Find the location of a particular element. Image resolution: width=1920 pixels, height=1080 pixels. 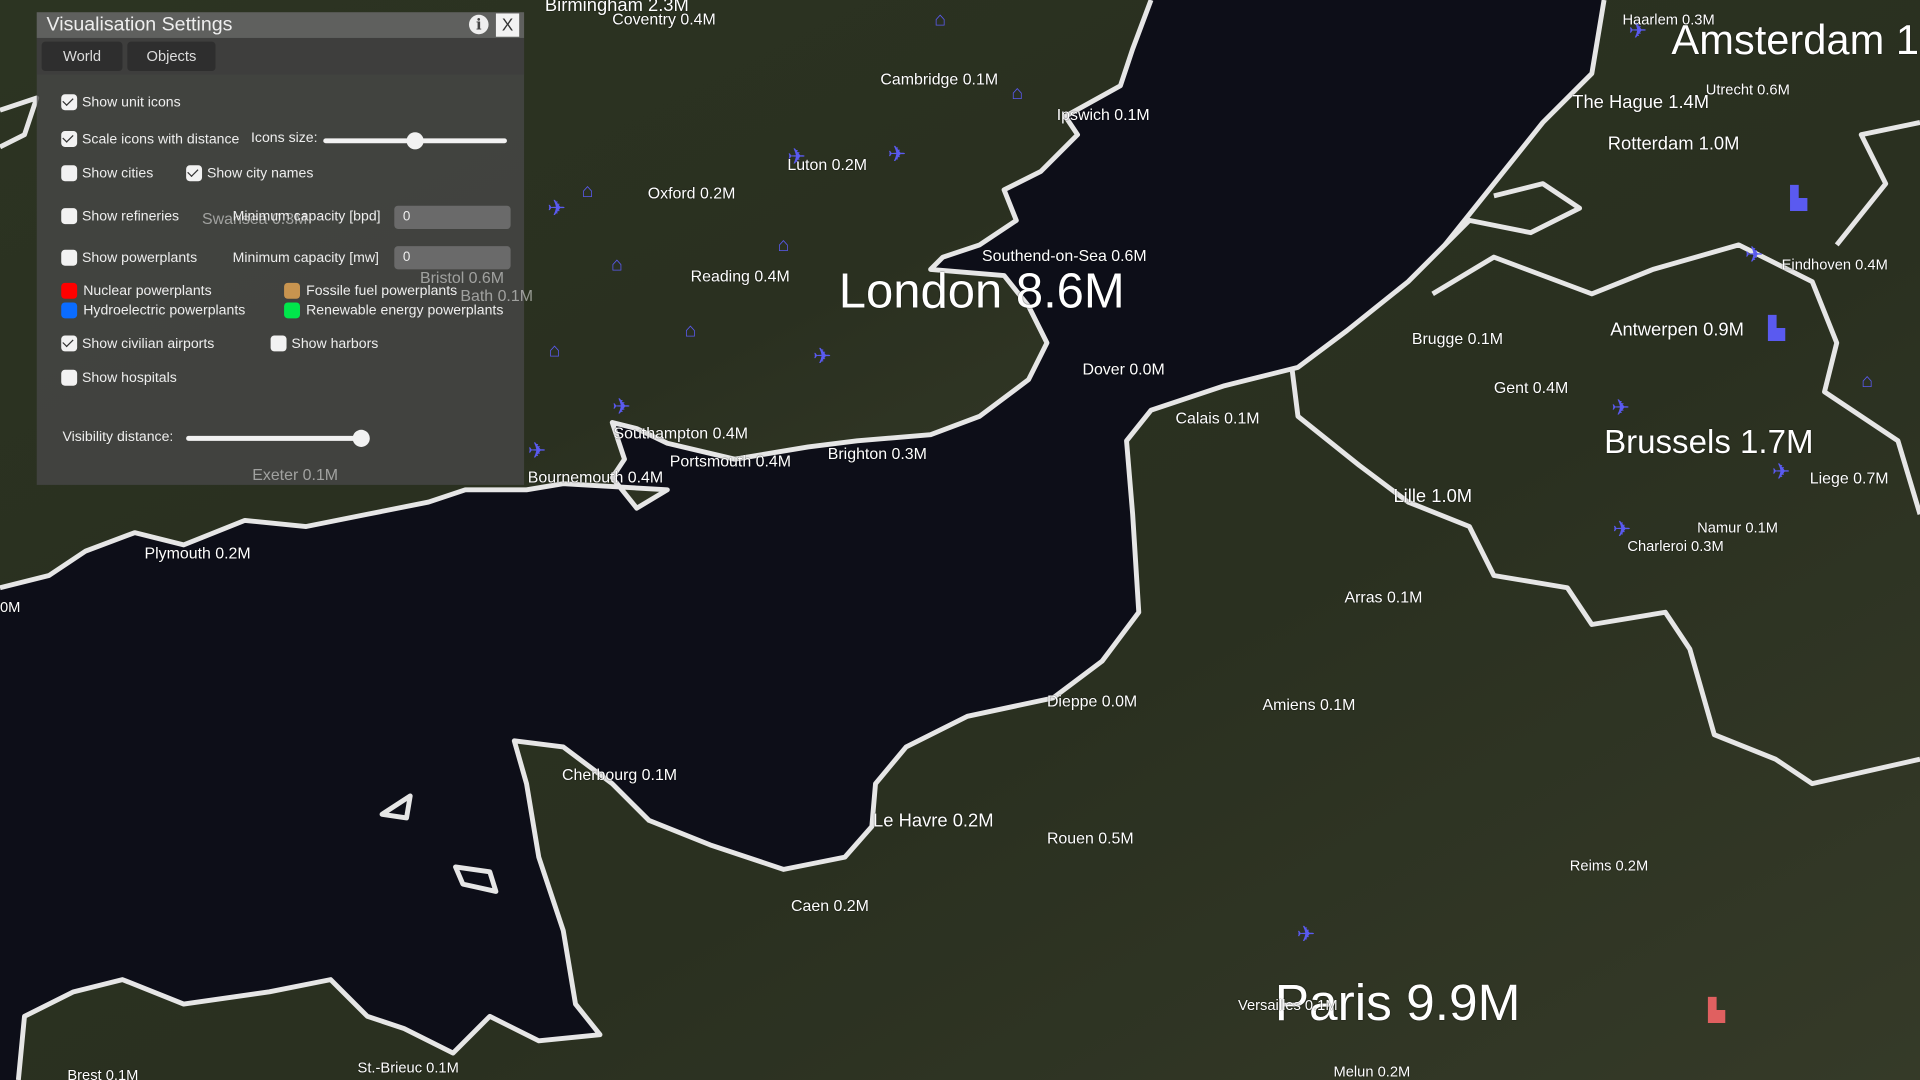

show-cities-checkbox: Show cities is located at coordinates (107, 173).